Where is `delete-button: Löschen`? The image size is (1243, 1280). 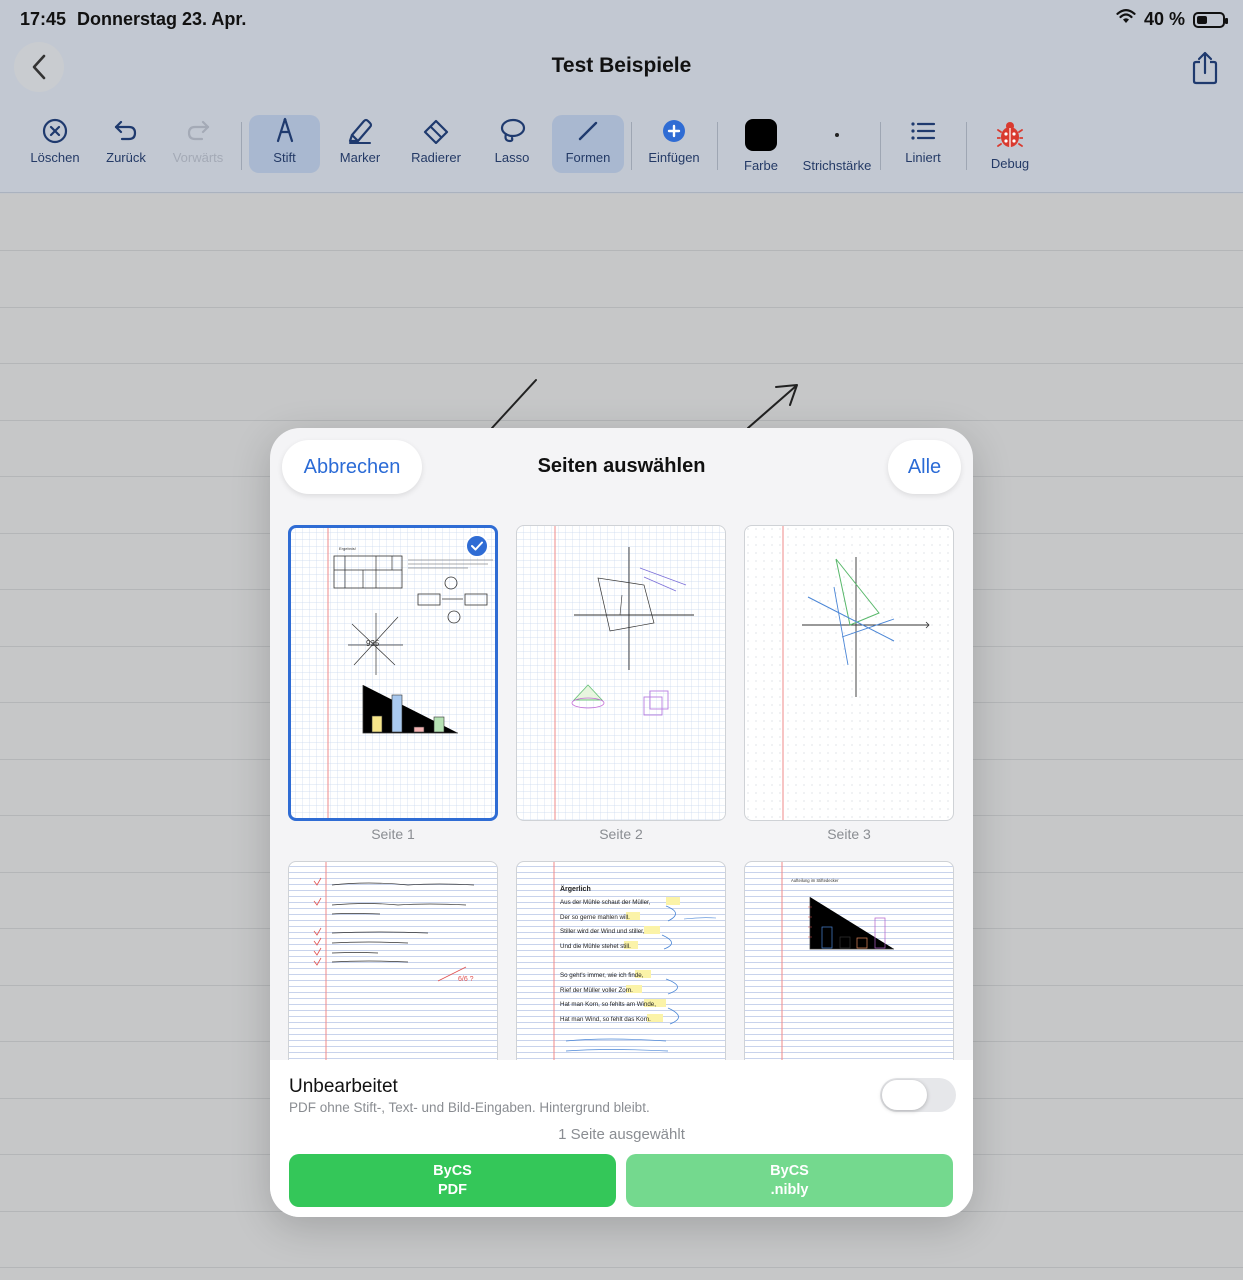
delete-button: Löschen is located at coordinates (55, 144).